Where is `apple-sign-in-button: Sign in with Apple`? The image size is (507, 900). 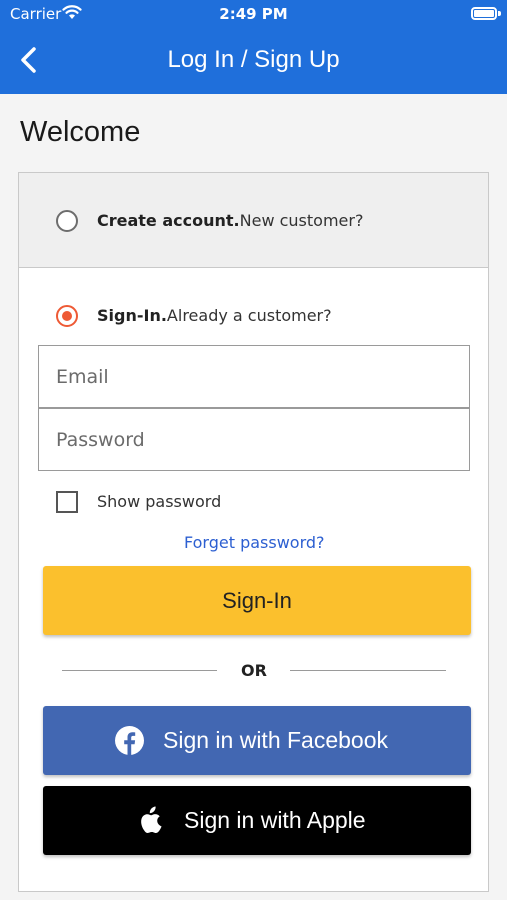 apple-sign-in-button: Sign in with Apple is located at coordinates (257, 820).